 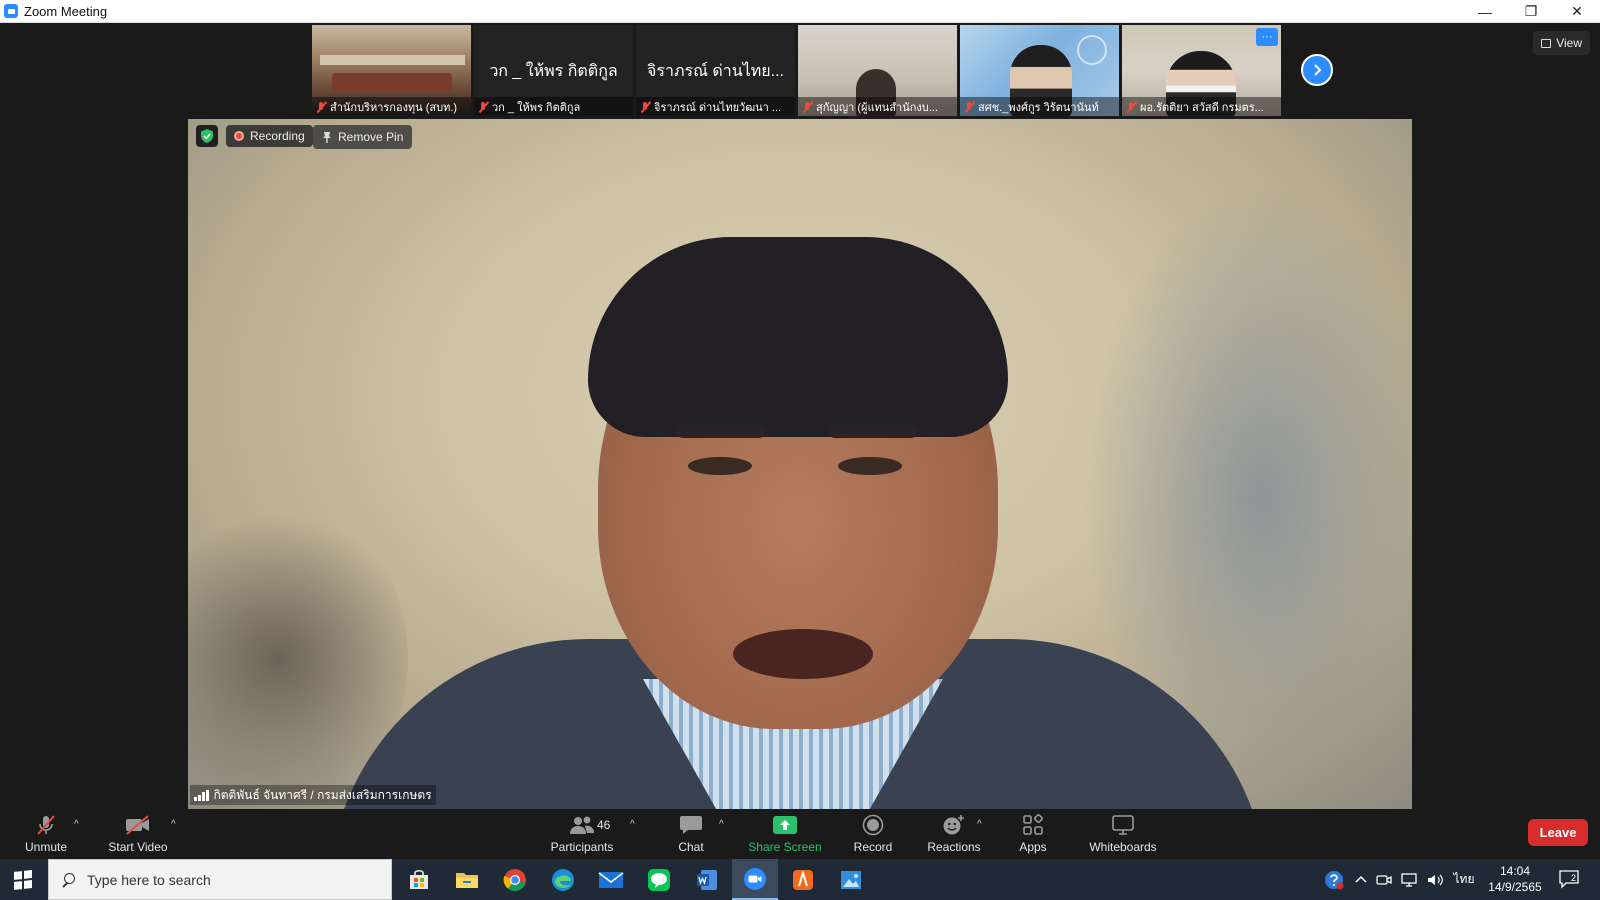 What do you see at coordinates (1569, 879) in the screenshot?
I see `notification-center-icon: 2` at bounding box center [1569, 879].